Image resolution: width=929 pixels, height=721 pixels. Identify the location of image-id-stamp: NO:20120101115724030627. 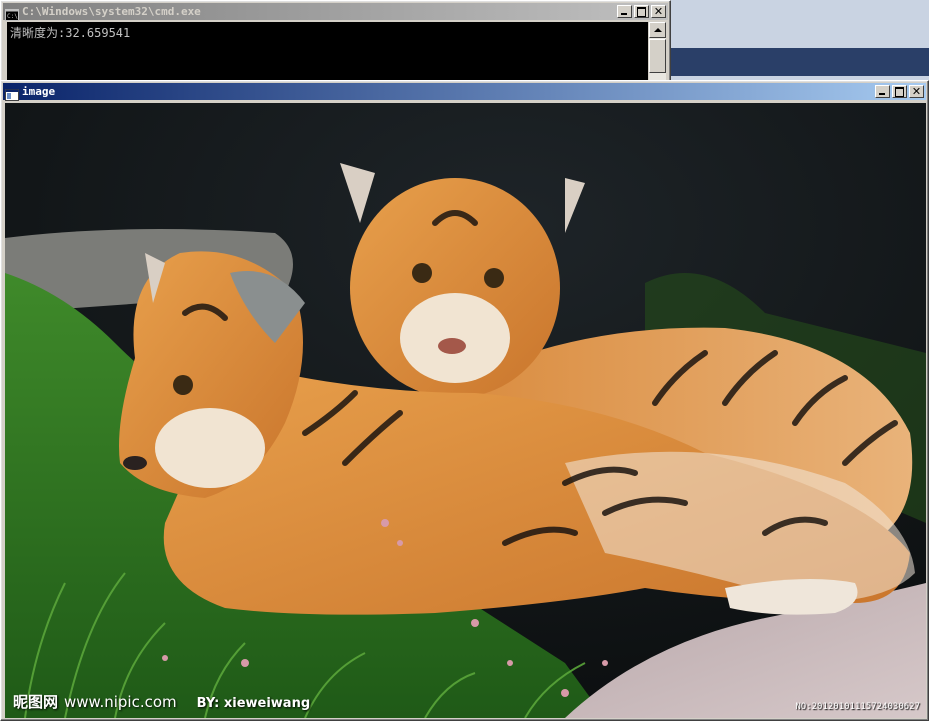
(857, 707).